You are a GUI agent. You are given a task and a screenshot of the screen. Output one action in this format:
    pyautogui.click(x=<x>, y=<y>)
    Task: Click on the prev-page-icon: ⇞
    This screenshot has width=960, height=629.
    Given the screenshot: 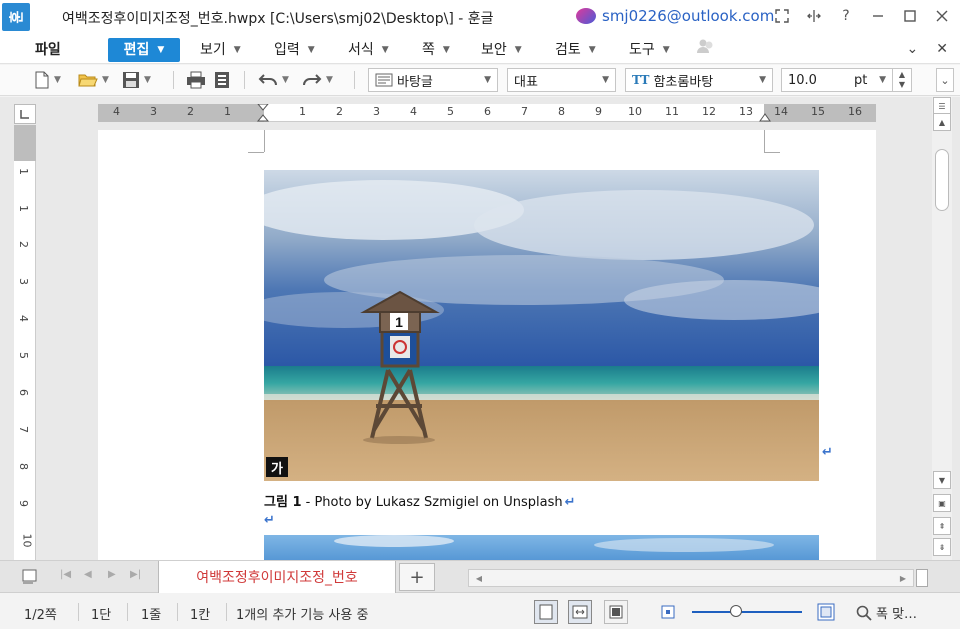 What is the action you would take?
    pyautogui.click(x=942, y=526)
    